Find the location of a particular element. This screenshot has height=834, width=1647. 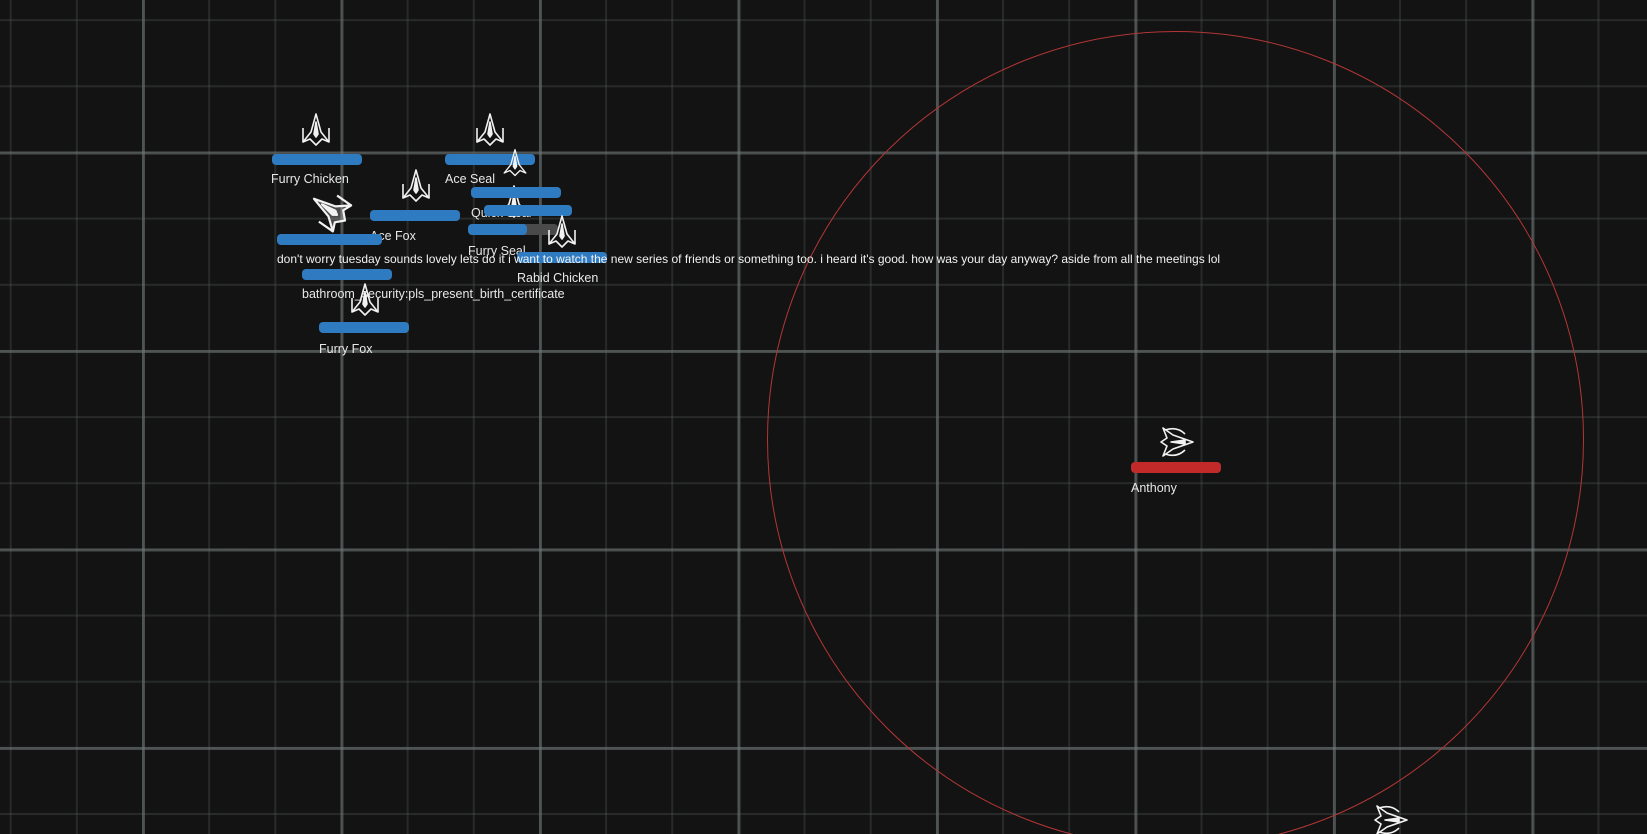

player-health-bar-fill is located at coordinates (1176, 467).